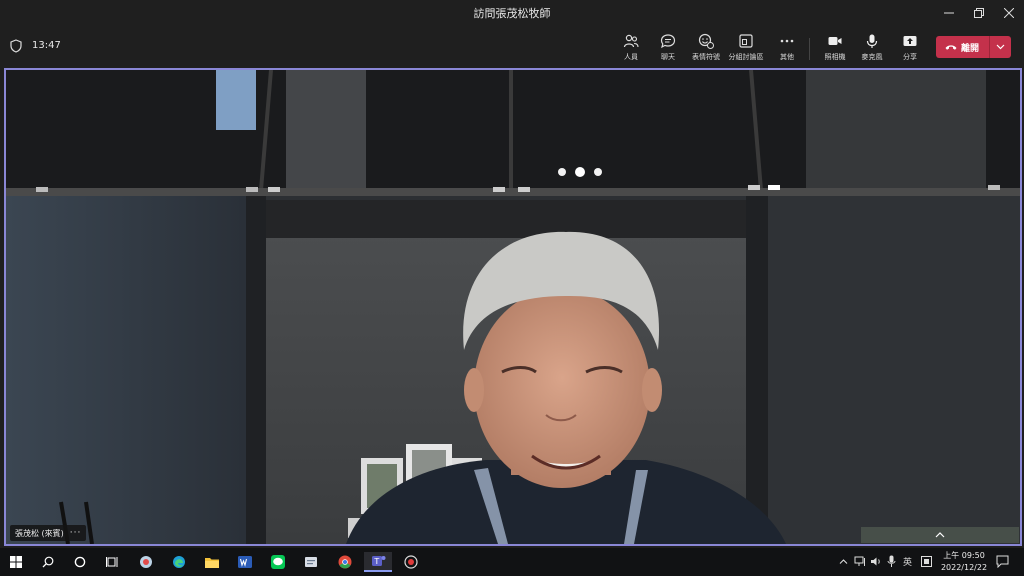 The width and height of the screenshot is (1024, 576). I want to click on keyboard-icon, so click(926, 561).